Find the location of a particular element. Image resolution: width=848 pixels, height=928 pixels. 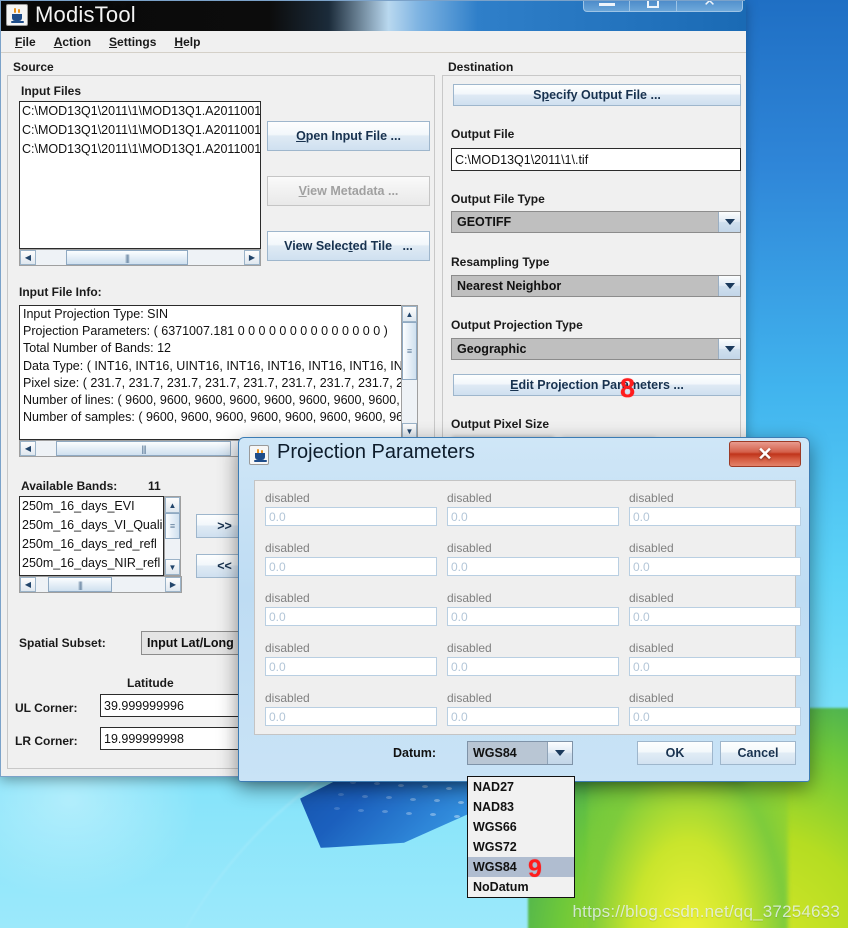

list-item: 250m_16_days_EVI is located at coordinates (91, 506).